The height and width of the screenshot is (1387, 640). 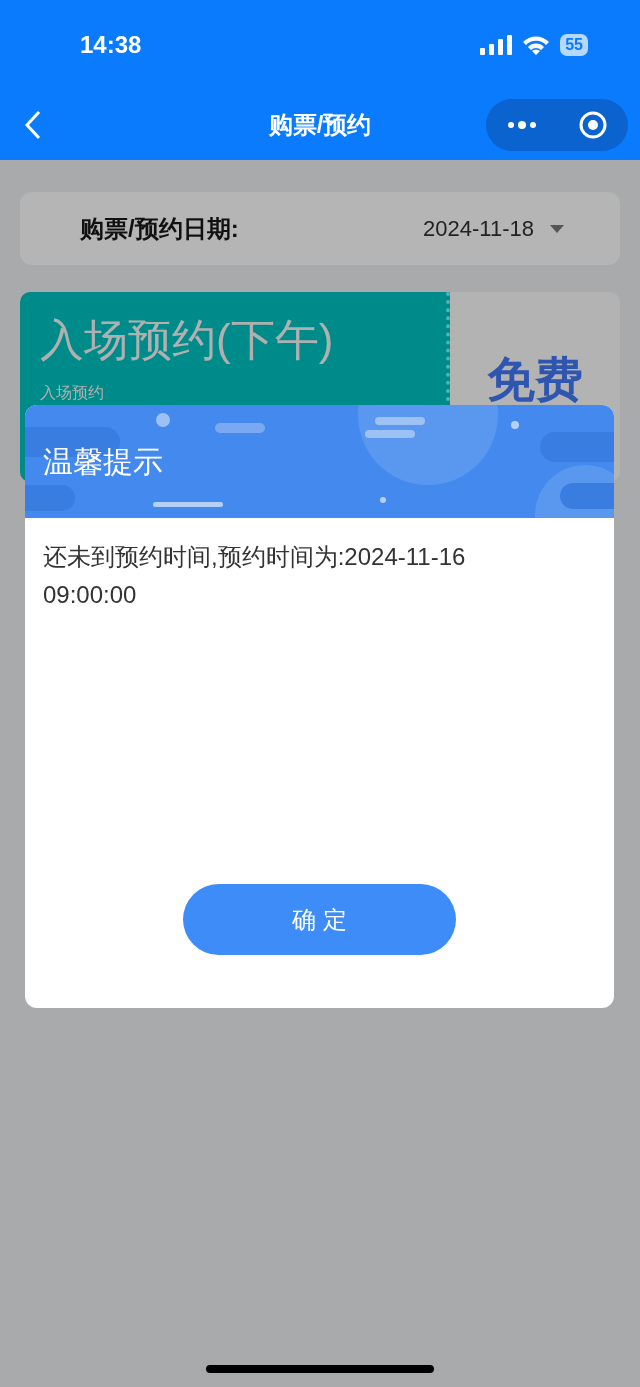 What do you see at coordinates (478, 229) in the screenshot?
I see `date-value: 2024-11-18` at bounding box center [478, 229].